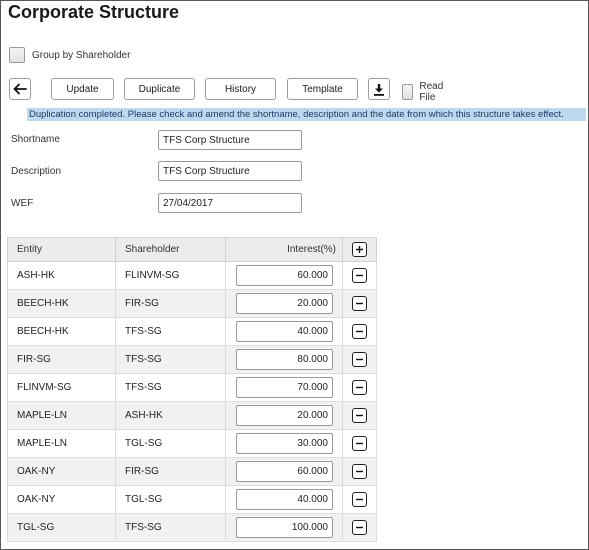  I want to click on table-row: MAPLE-LN TGL-SG, so click(192, 443).